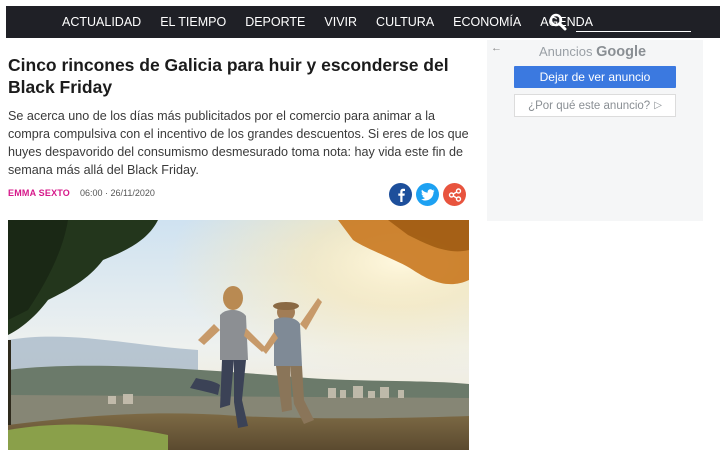  I want to click on nav-item-el-tiempo: EL TIEMPO, so click(193, 22).